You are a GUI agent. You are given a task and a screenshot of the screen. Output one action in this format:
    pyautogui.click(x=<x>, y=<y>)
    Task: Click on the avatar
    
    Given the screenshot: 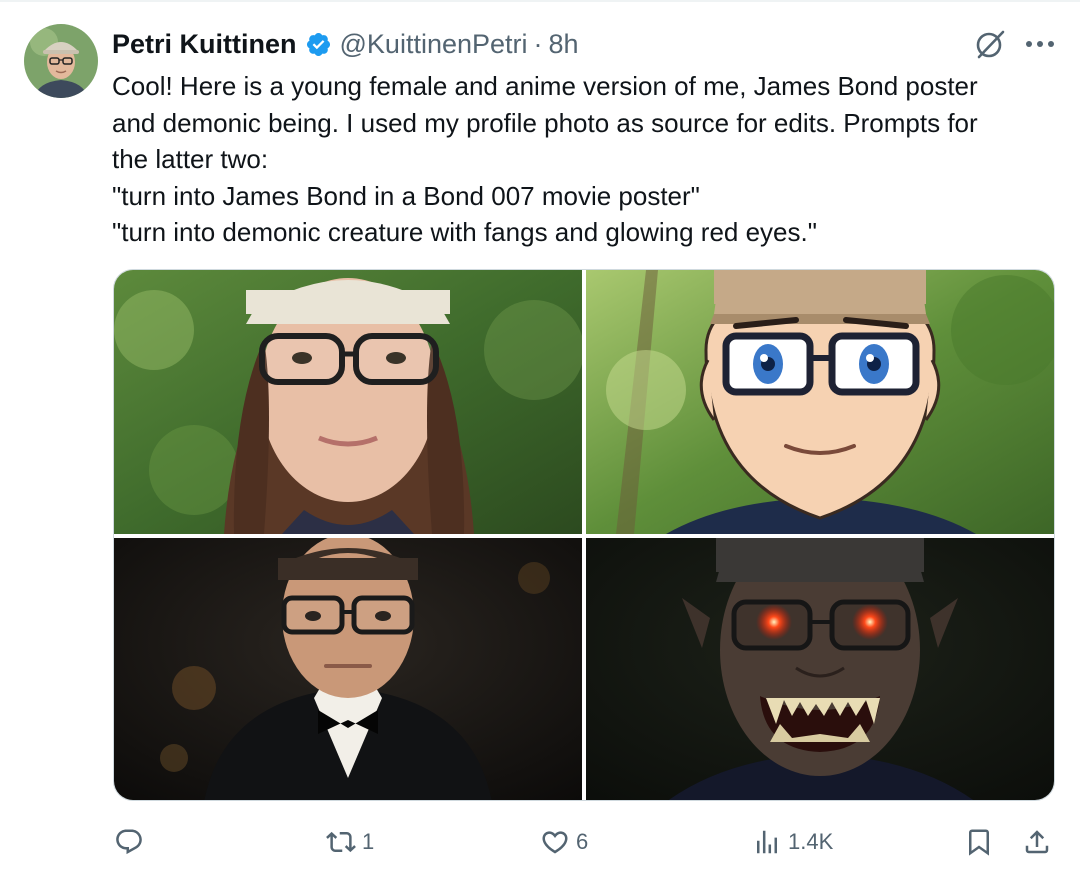 What is the action you would take?
    pyautogui.click(x=61, y=61)
    